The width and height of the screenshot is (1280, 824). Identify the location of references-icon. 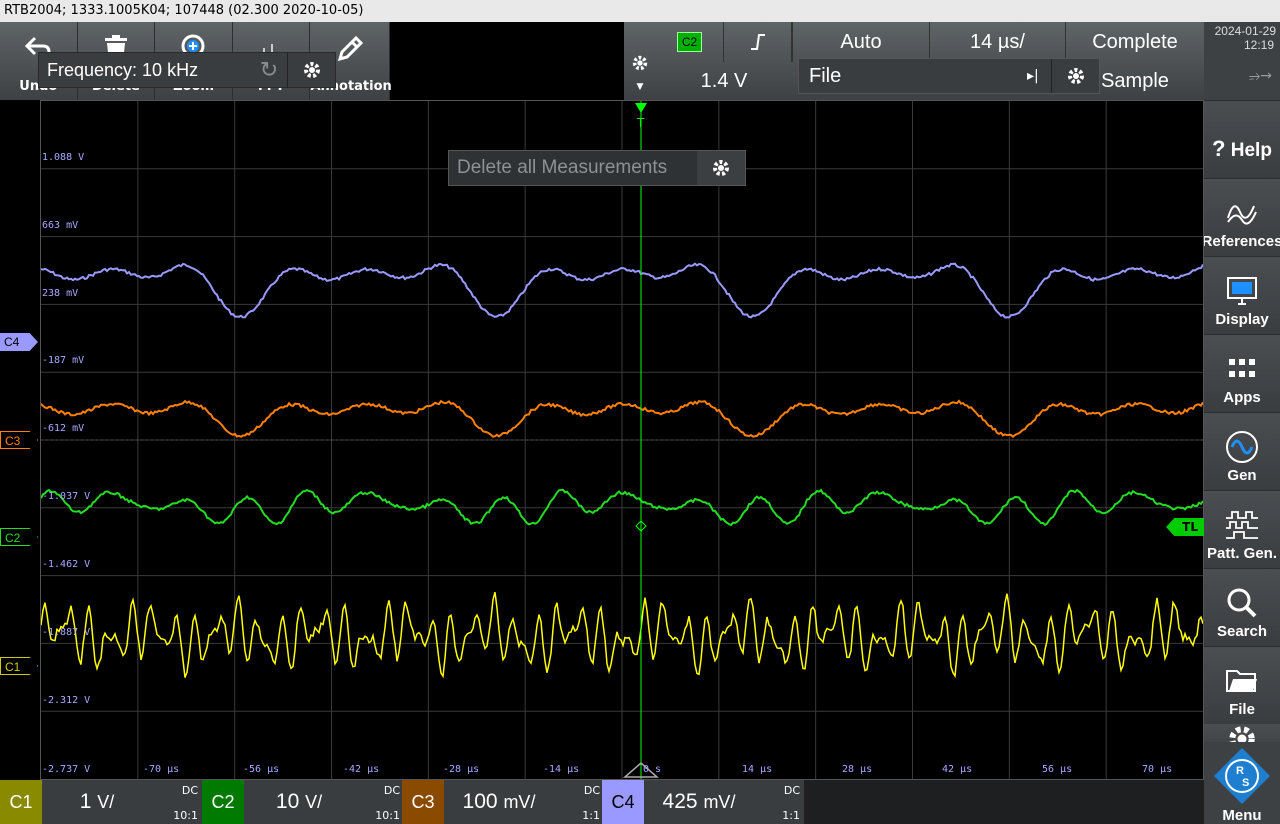
(1242, 213).